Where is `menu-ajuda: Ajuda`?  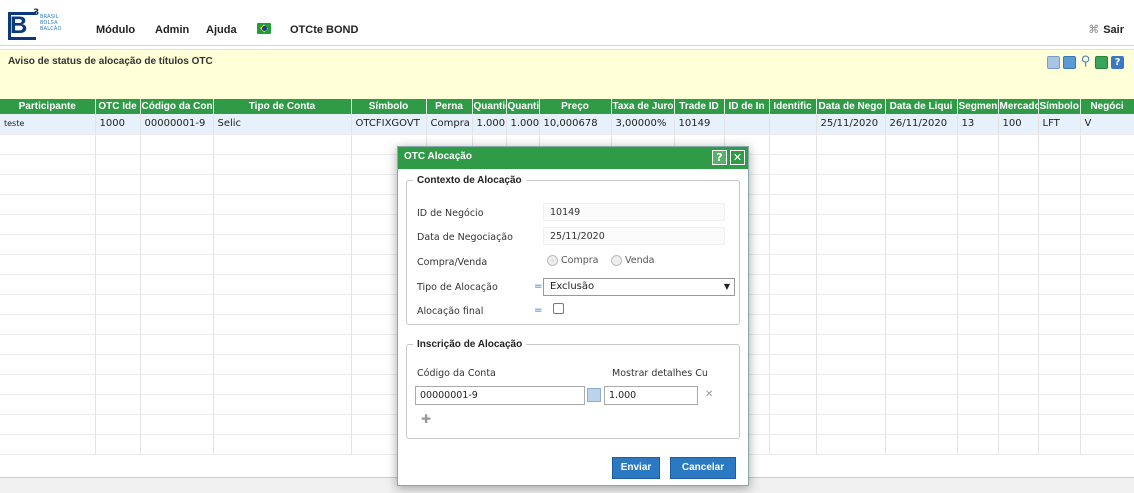 menu-ajuda: Ajuda is located at coordinates (221, 30).